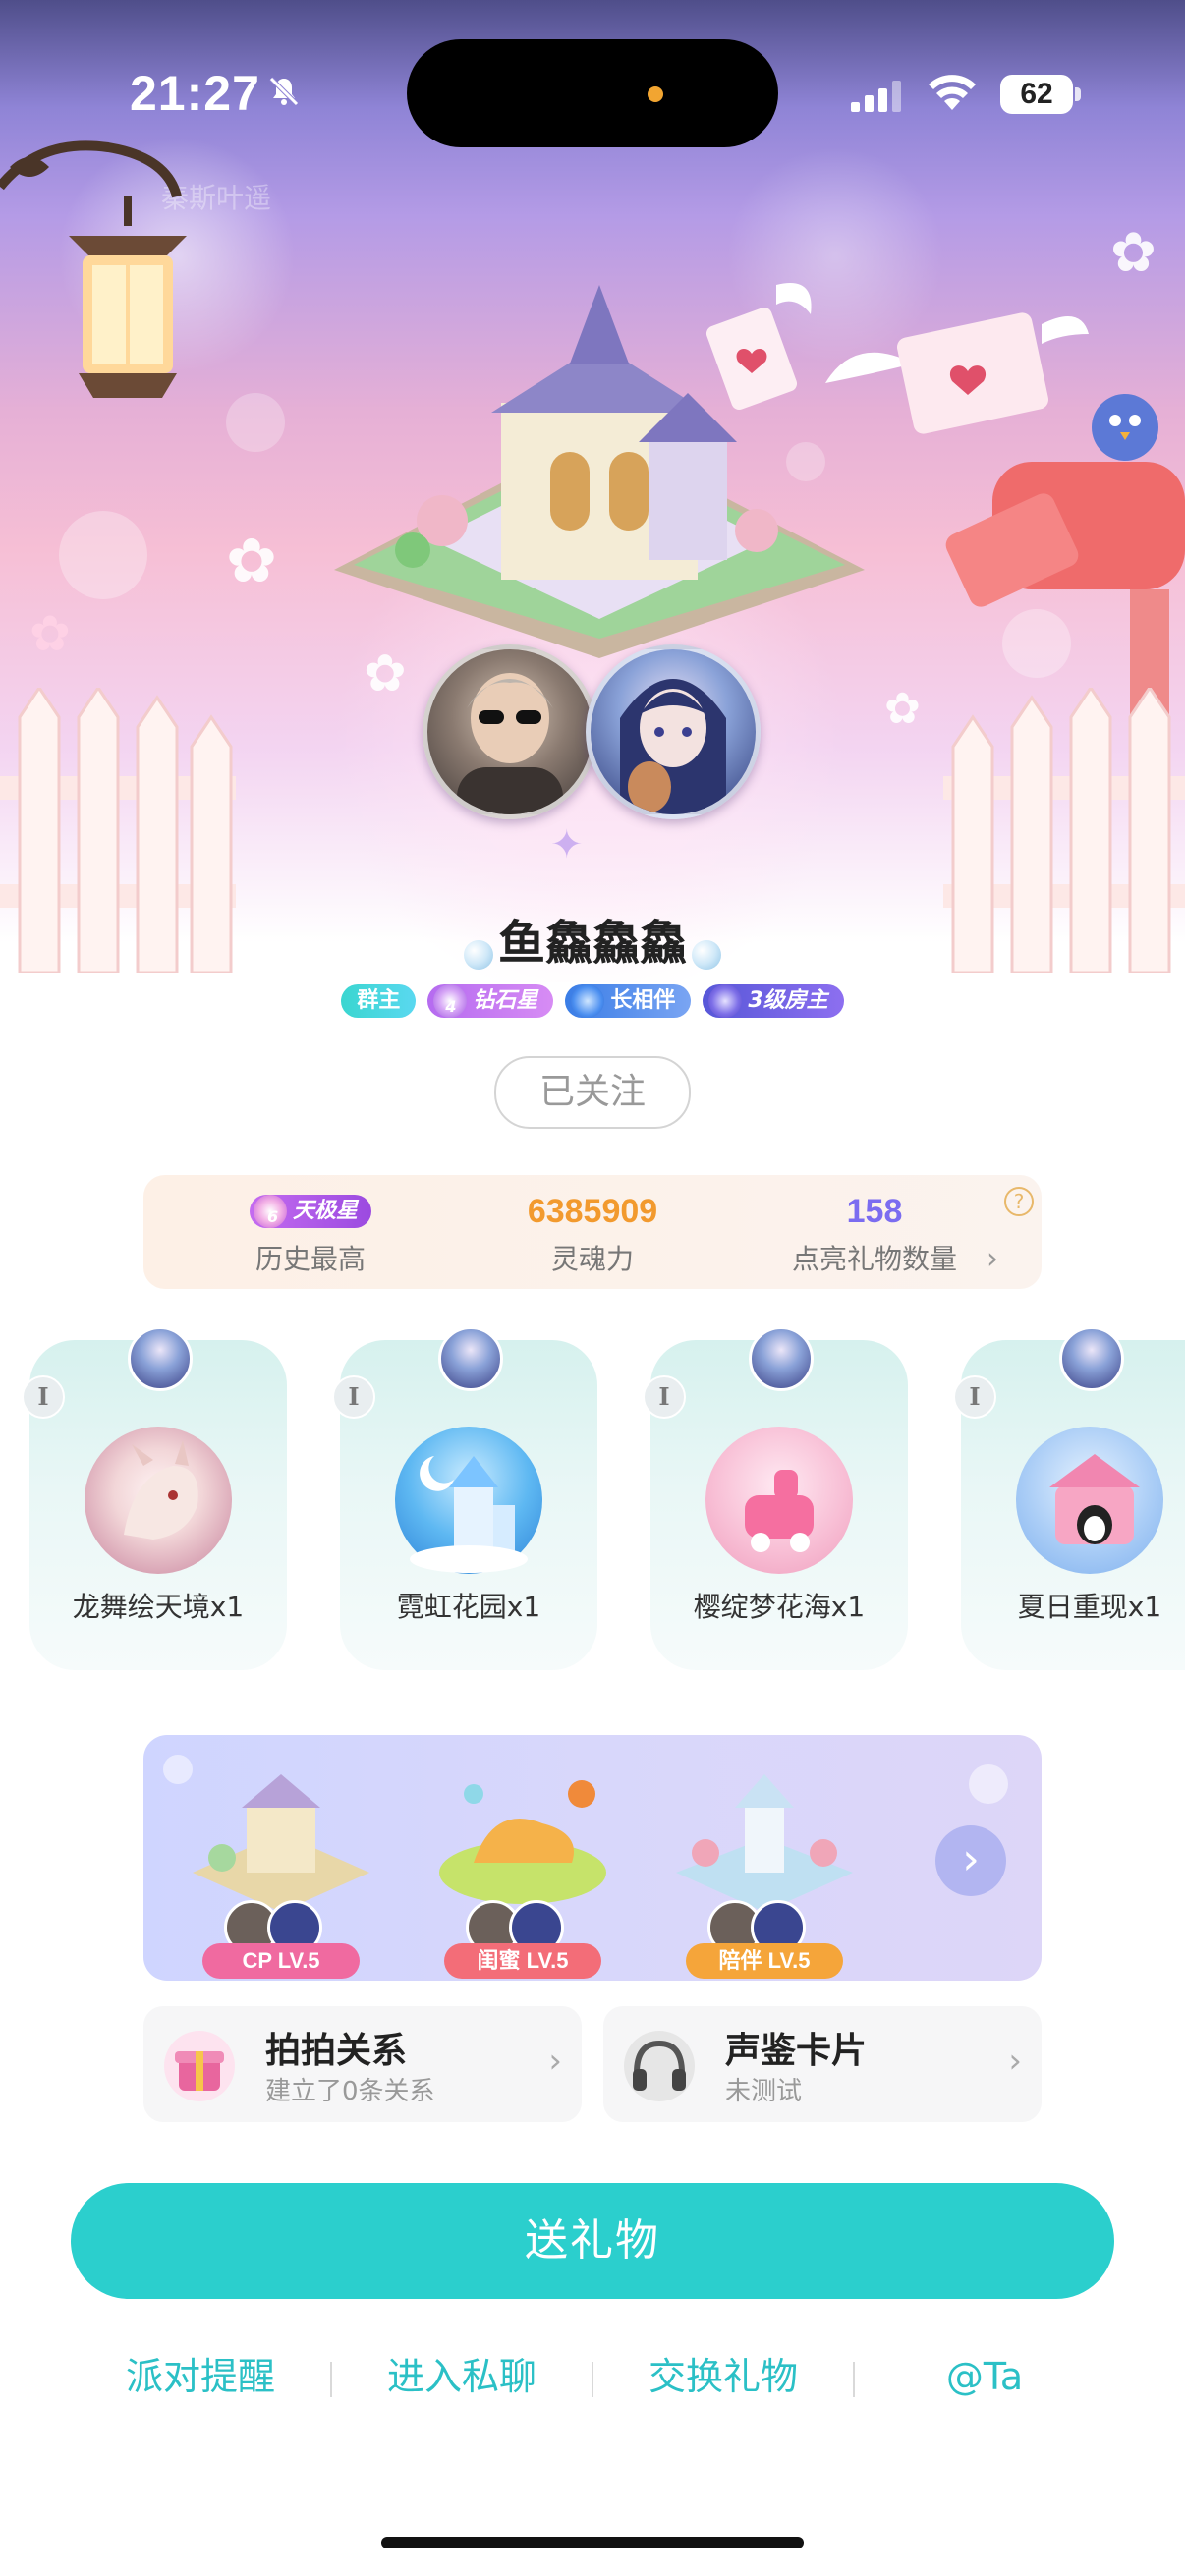  I want to click on stat-gift-count: 158 点亮礼物数量, so click(875, 1236).